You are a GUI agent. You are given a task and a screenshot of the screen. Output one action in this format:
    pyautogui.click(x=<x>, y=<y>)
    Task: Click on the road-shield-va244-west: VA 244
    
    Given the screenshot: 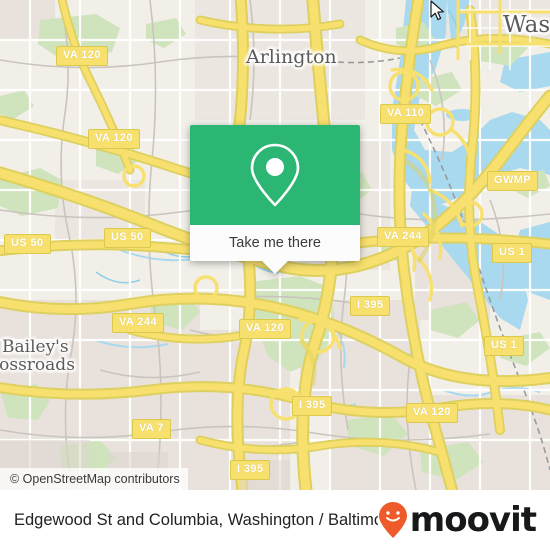 What is the action you would take?
    pyautogui.click(x=138, y=323)
    